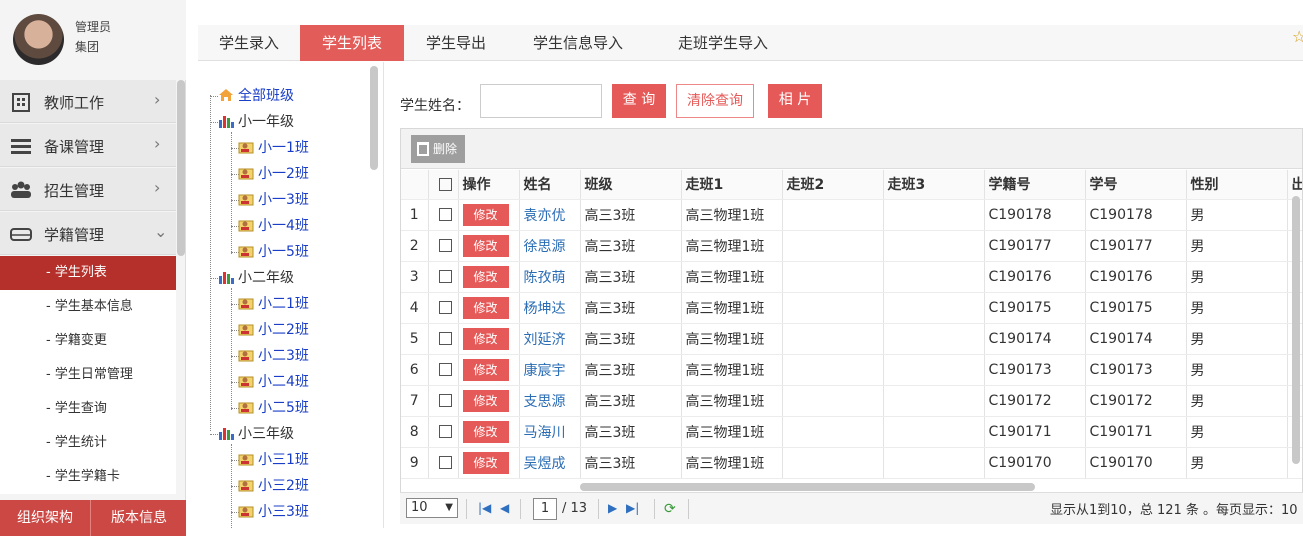 This screenshot has height=536, width=1303. Describe the element at coordinates (88, 477) in the screenshot. I see `submenu-student-card: - 学生学籍卡` at that location.